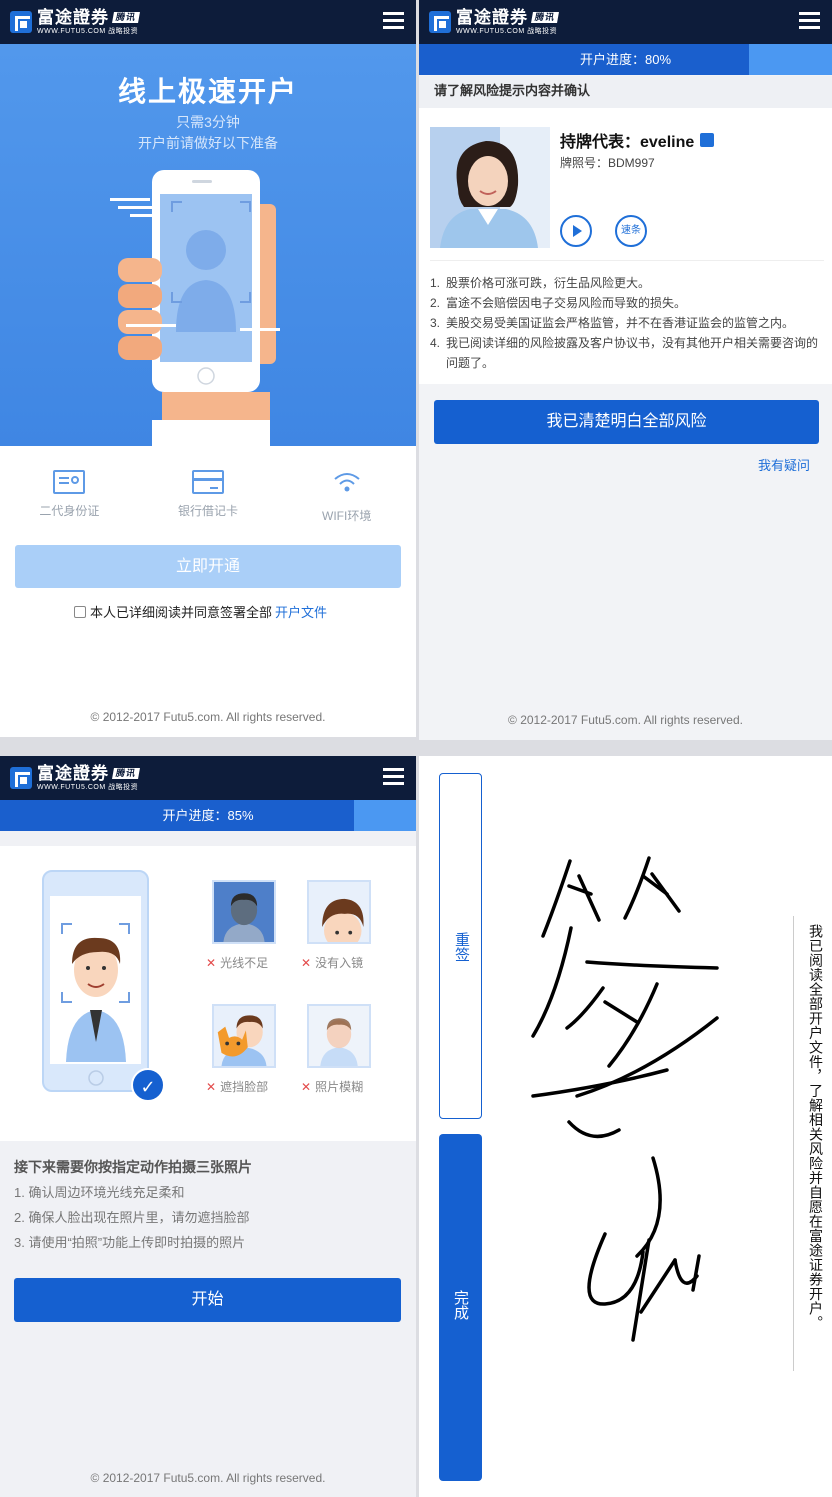 The image size is (832, 1497). What do you see at coordinates (620, 323) in the screenshot?
I see `list-item-text: 美股交易受美国证监会严格监管，并不在香港证监会的监管之内。` at bounding box center [620, 323].